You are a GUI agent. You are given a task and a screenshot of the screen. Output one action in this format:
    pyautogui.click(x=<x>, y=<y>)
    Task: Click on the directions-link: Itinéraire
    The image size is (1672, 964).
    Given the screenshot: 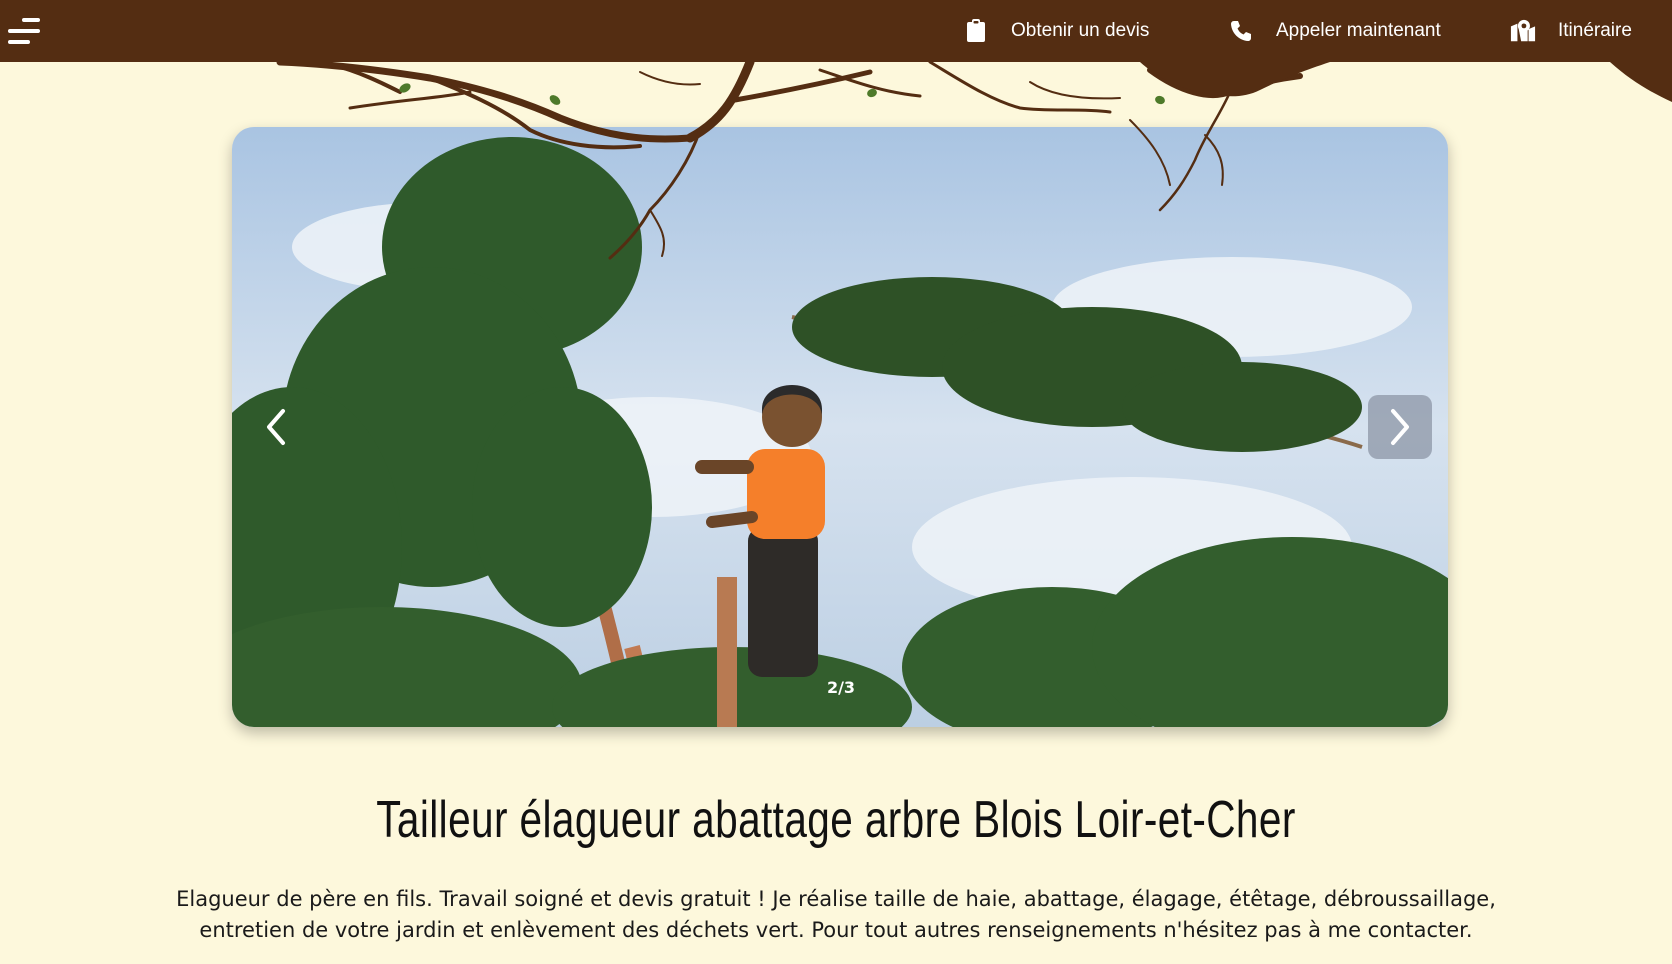 What is the action you would take?
    pyautogui.click(x=1571, y=31)
    